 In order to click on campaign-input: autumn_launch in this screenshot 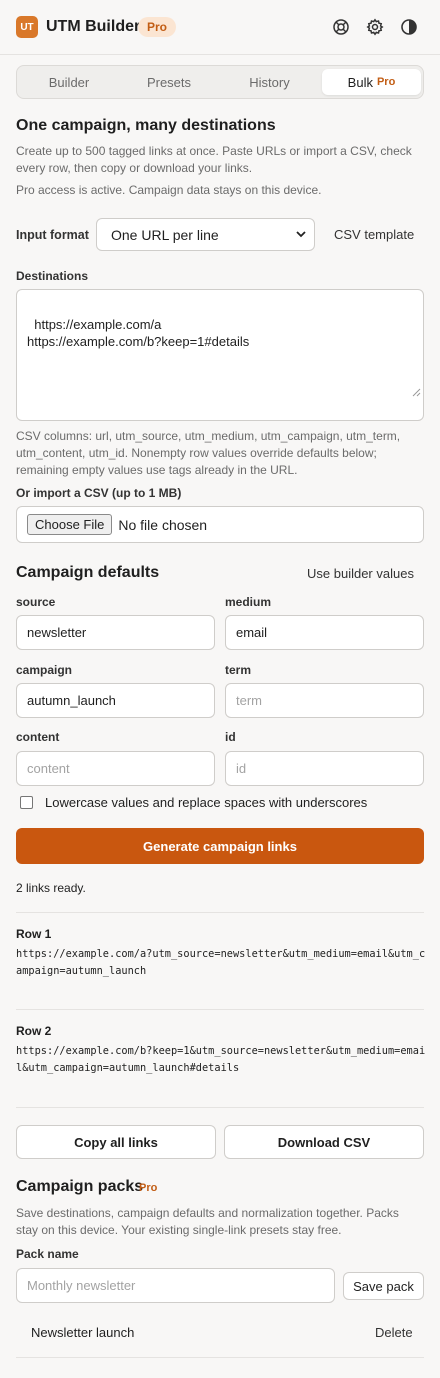, I will do `click(115, 700)`.